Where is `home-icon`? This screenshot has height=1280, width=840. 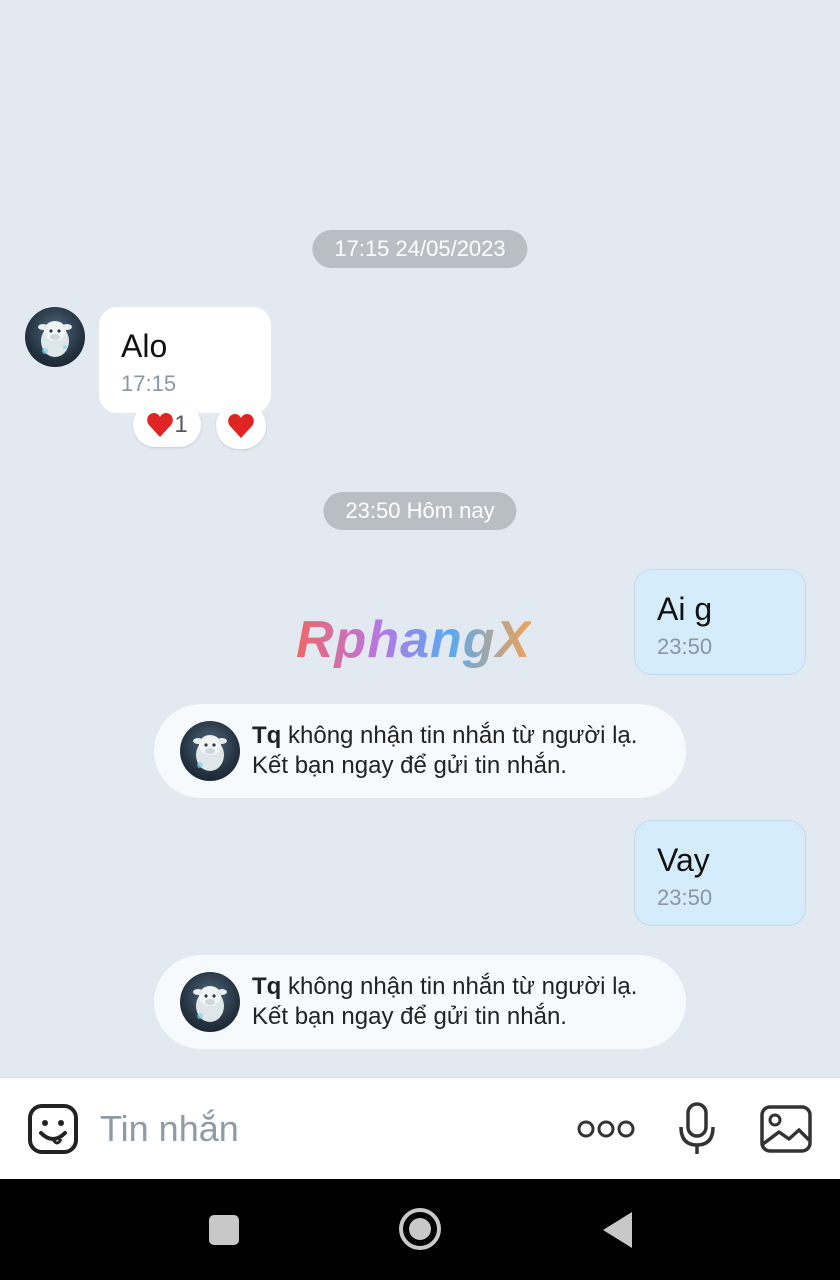
home-icon is located at coordinates (420, 1229).